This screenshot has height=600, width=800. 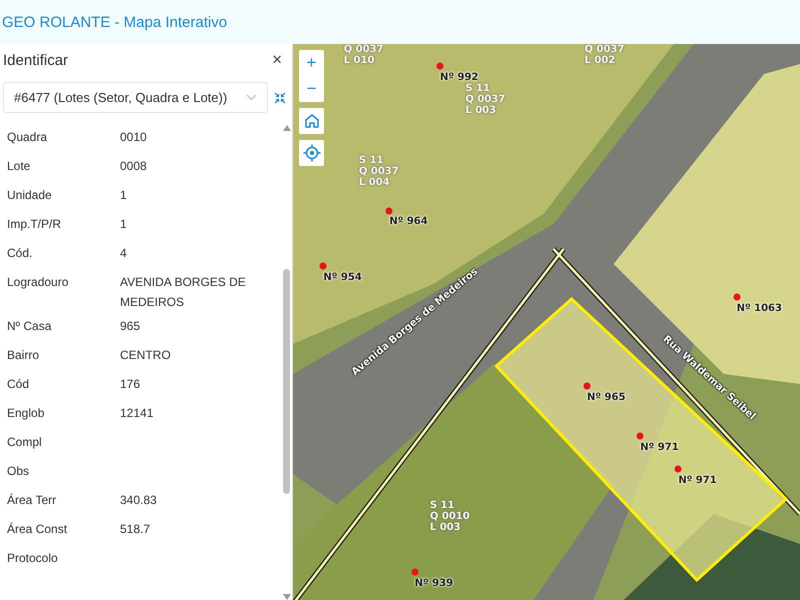 I want to click on field-label: Área Const, so click(x=37, y=529).